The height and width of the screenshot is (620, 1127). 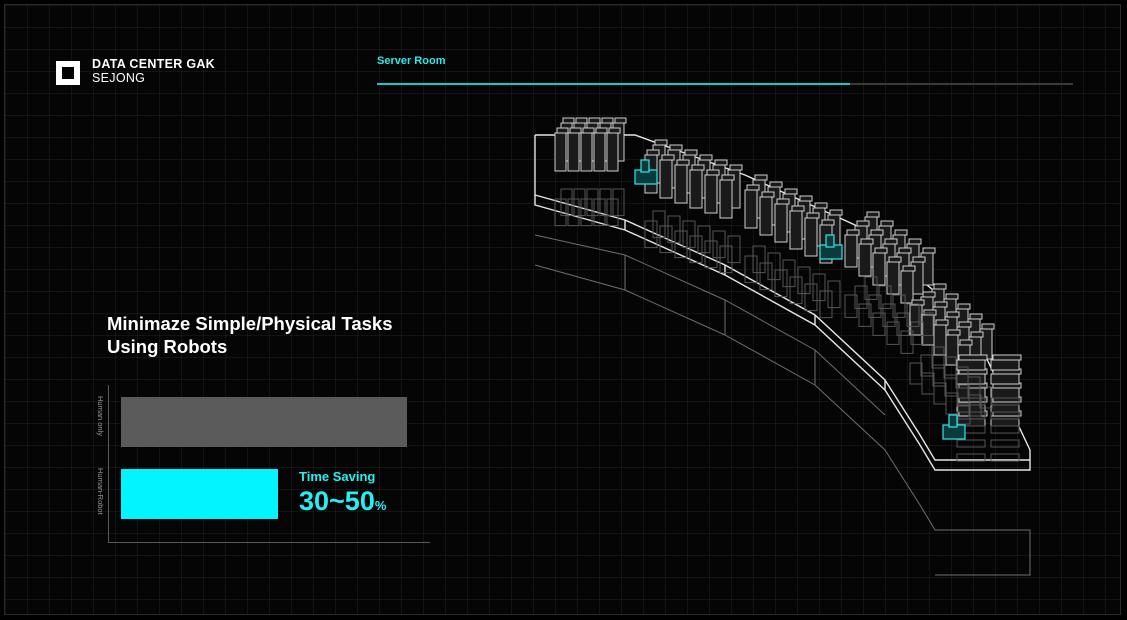 I want to click on bar-human-only, so click(x=264, y=422).